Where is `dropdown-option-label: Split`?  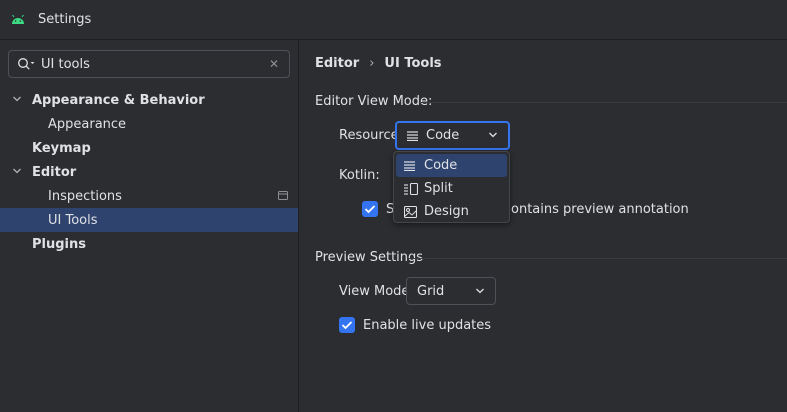
dropdown-option-label: Split is located at coordinates (438, 188).